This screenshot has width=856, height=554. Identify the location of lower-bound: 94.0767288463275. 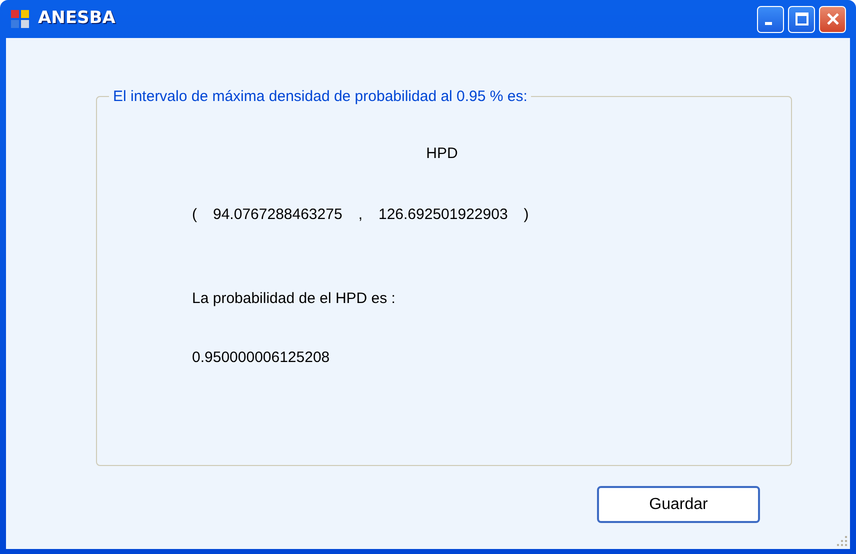
(277, 214).